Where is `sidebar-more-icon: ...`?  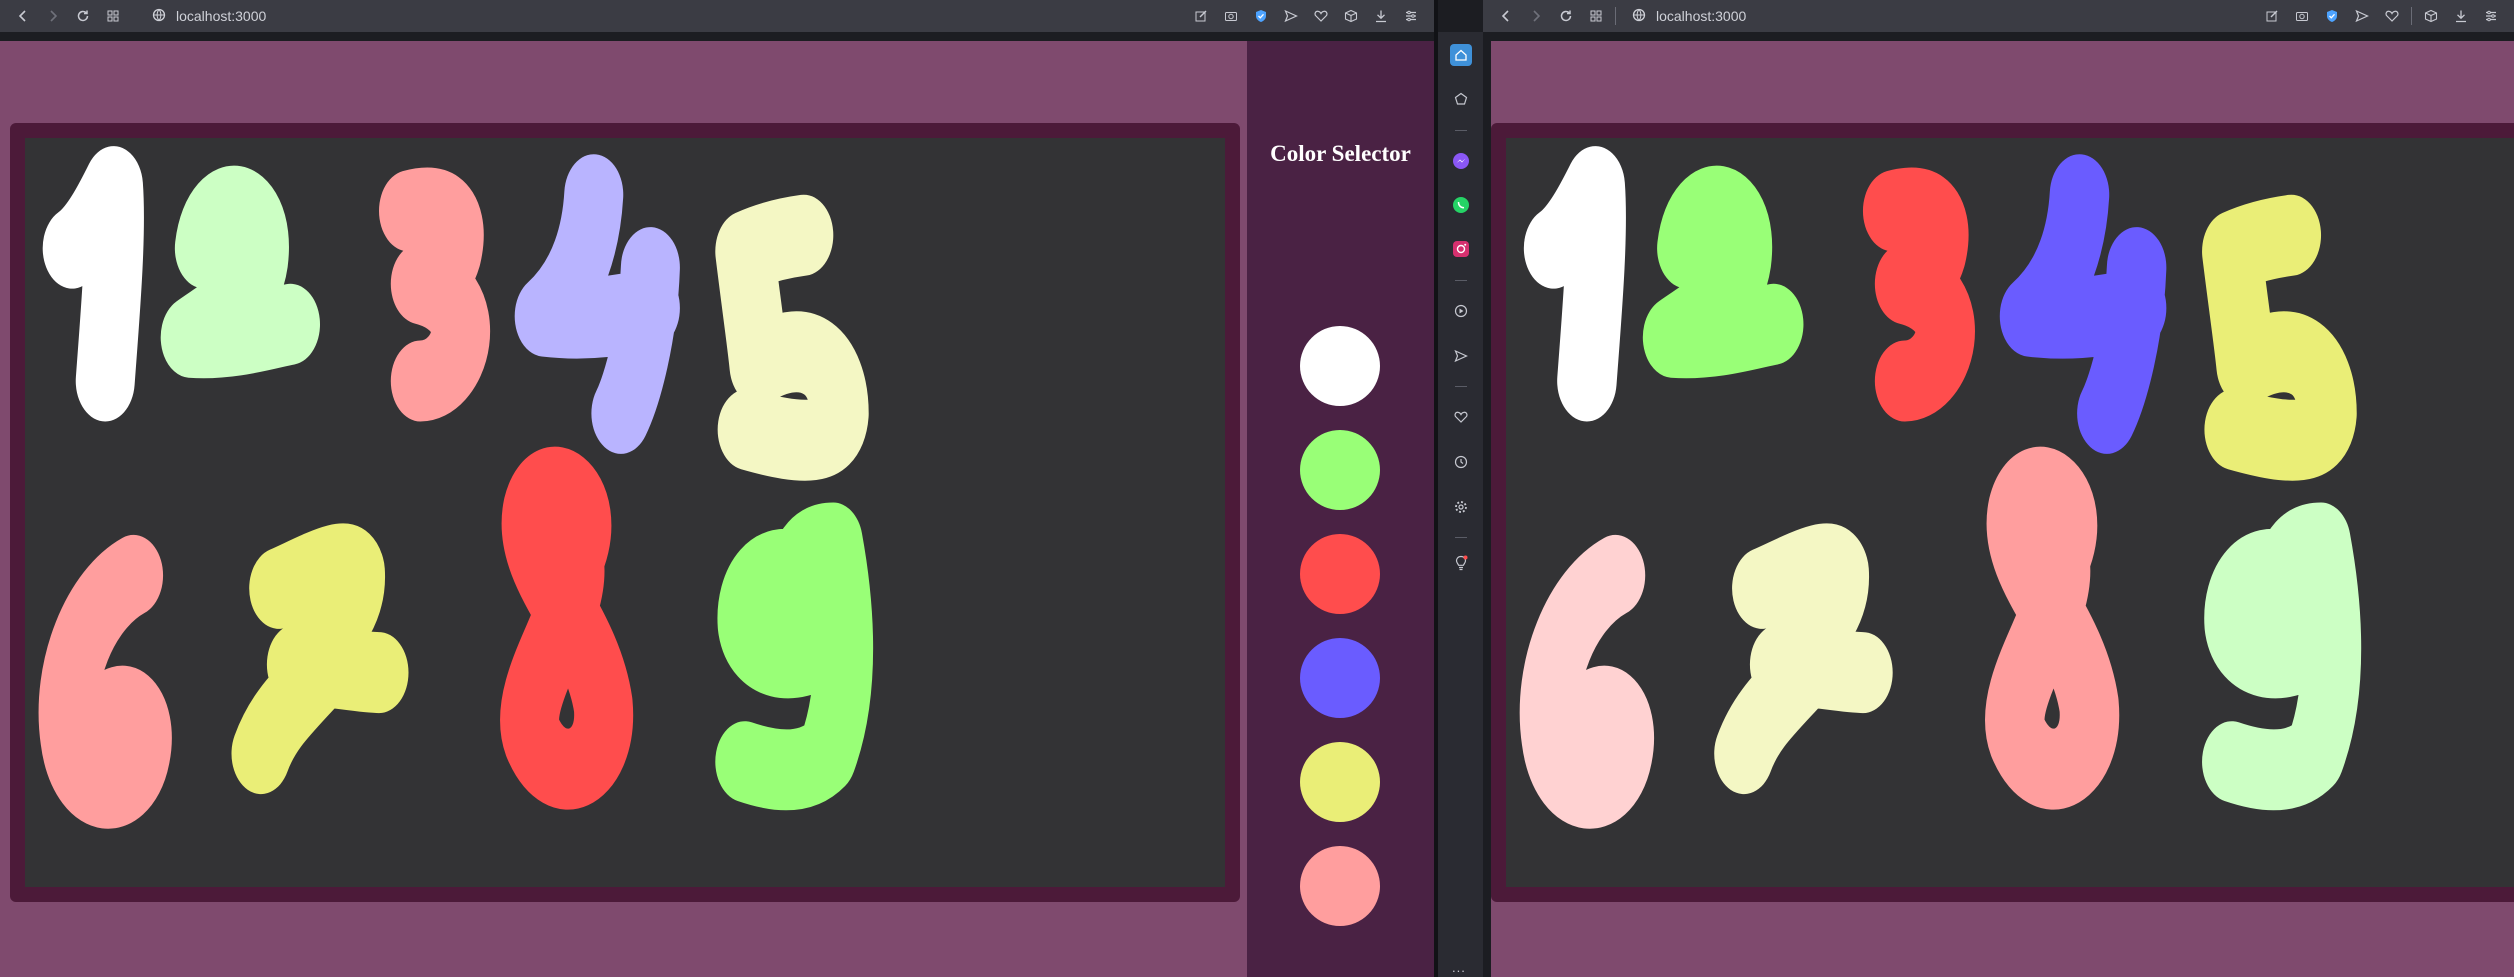 sidebar-more-icon: ... is located at coordinates (1459, 967).